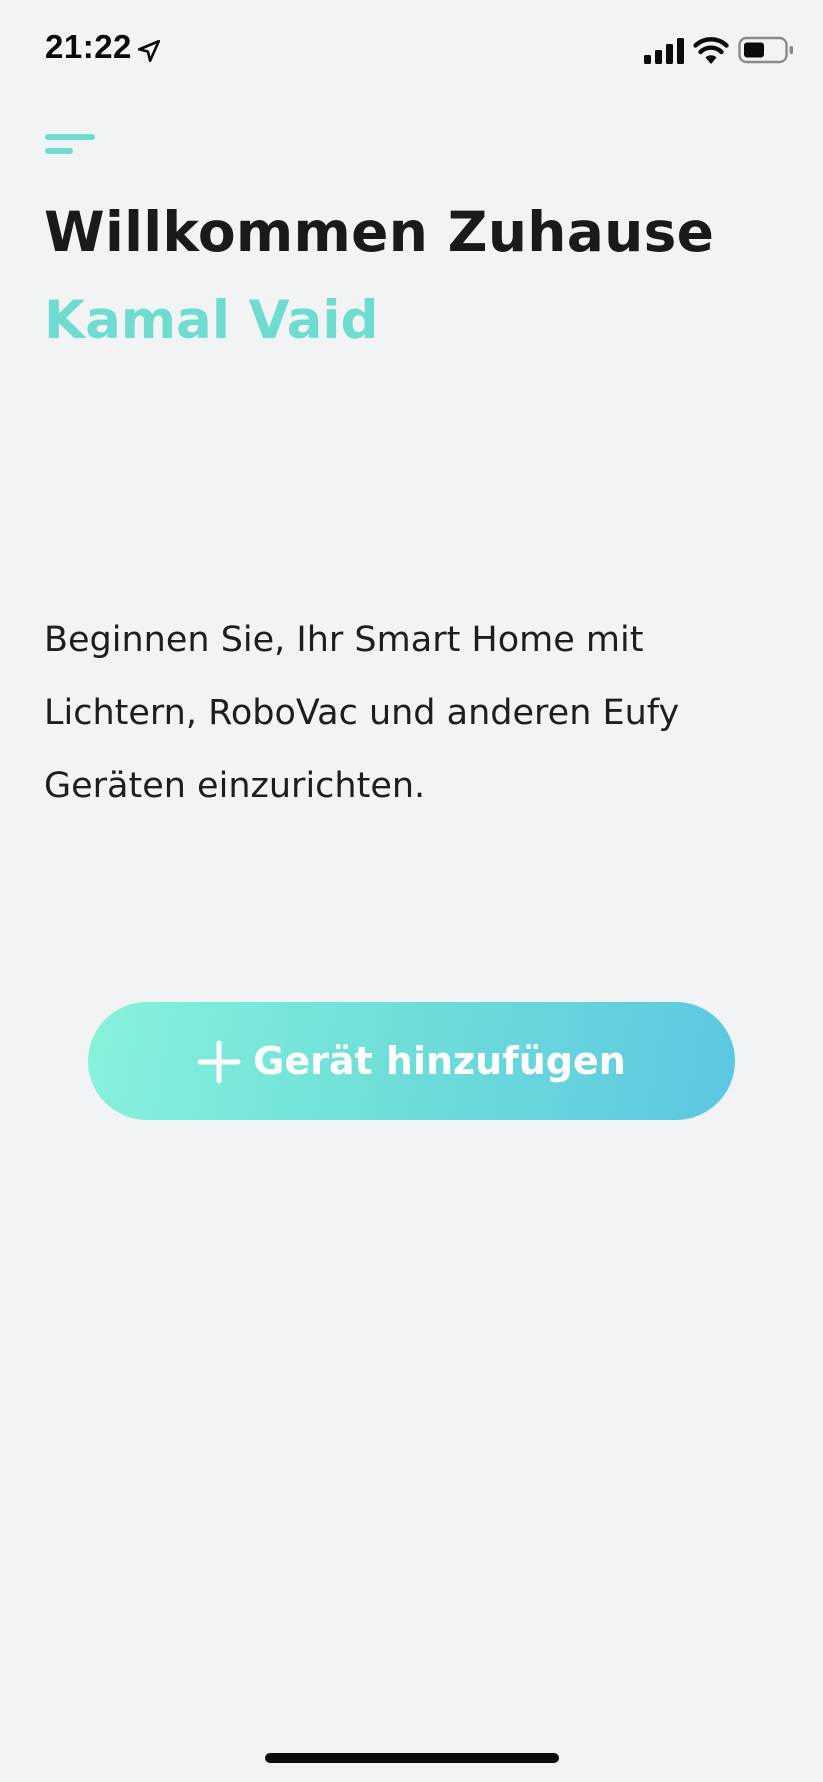 This screenshot has width=823, height=1782. What do you see at coordinates (88, 46) in the screenshot?
I see `status-time: 21:22` at bounding box center [88, 46].